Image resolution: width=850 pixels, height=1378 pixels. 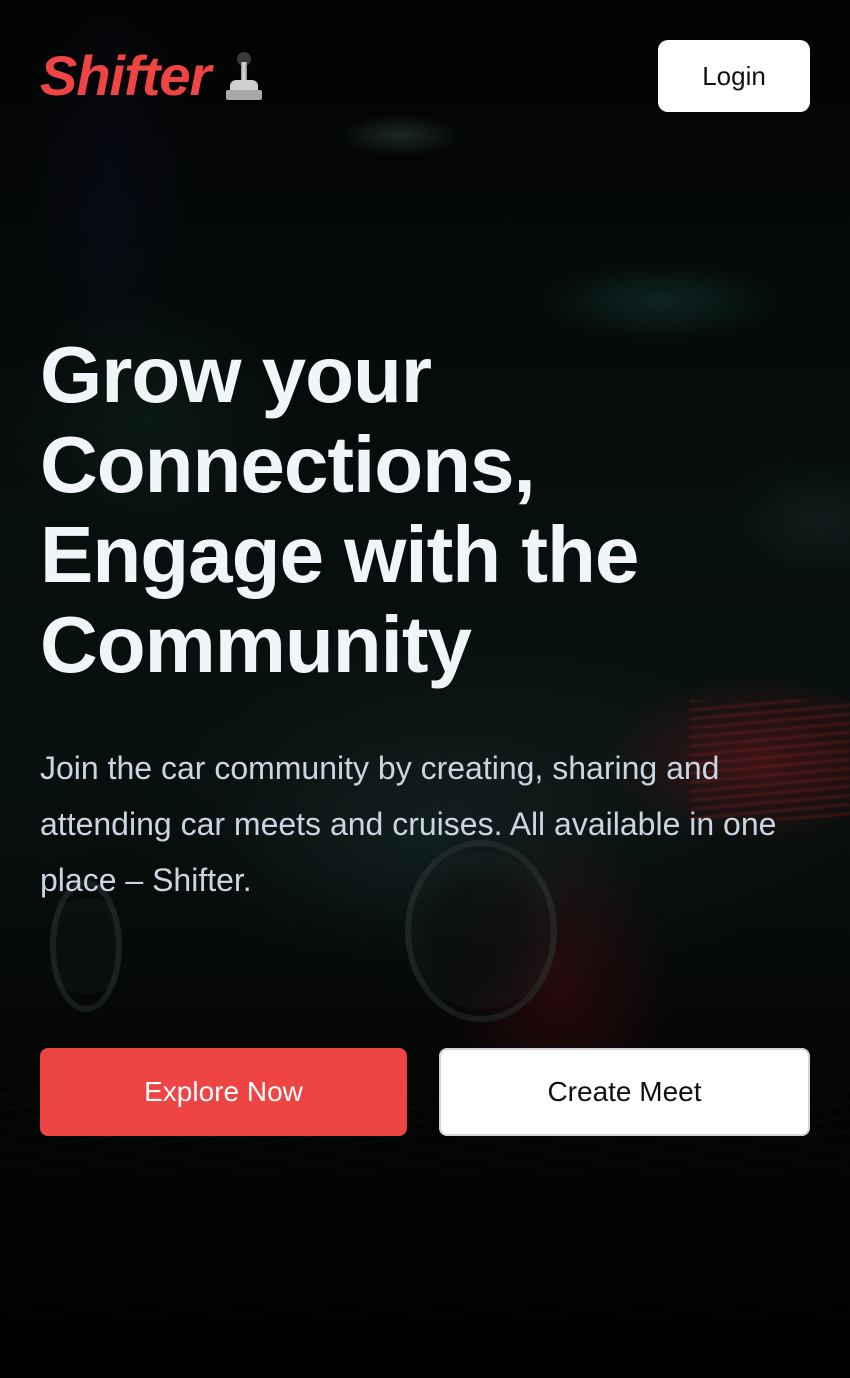 What do you see at coordinates (223, 1092) in the screenshot?
I see `explore-now-button: Explore Now` at bounding box center [223, 1092].